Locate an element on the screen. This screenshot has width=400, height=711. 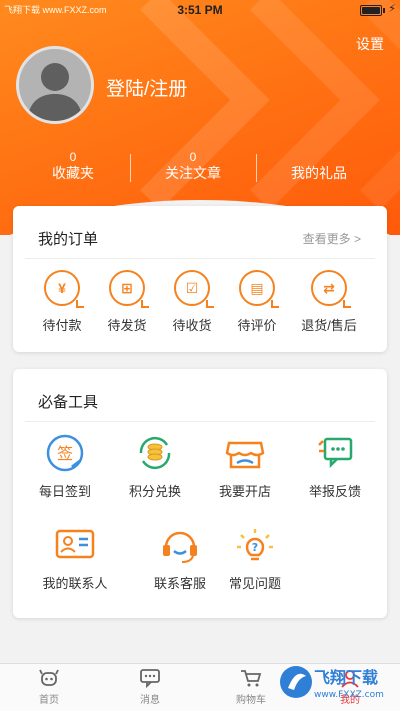
order-label: 待评价 is located at coordinates (257, 325).